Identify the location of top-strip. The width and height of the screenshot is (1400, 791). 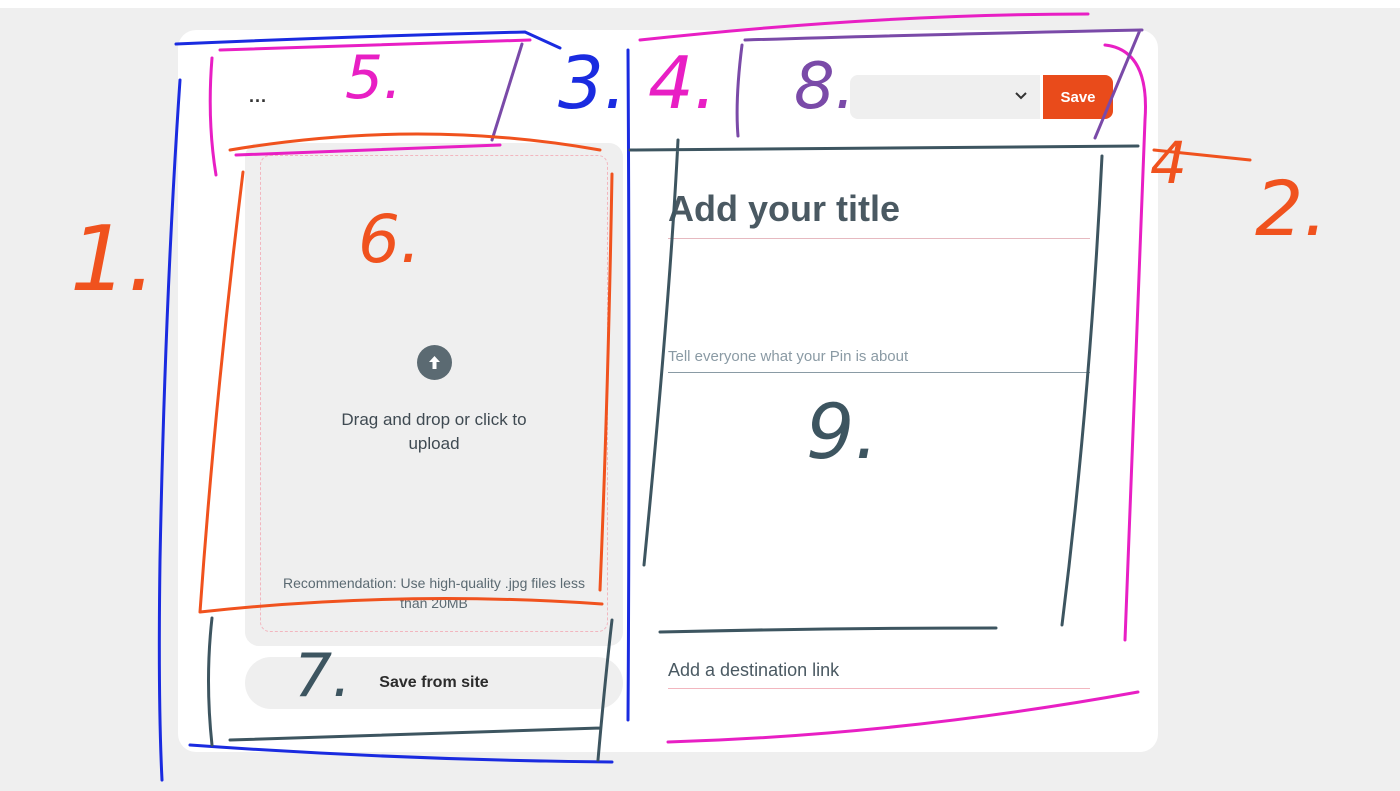
(700, 4).